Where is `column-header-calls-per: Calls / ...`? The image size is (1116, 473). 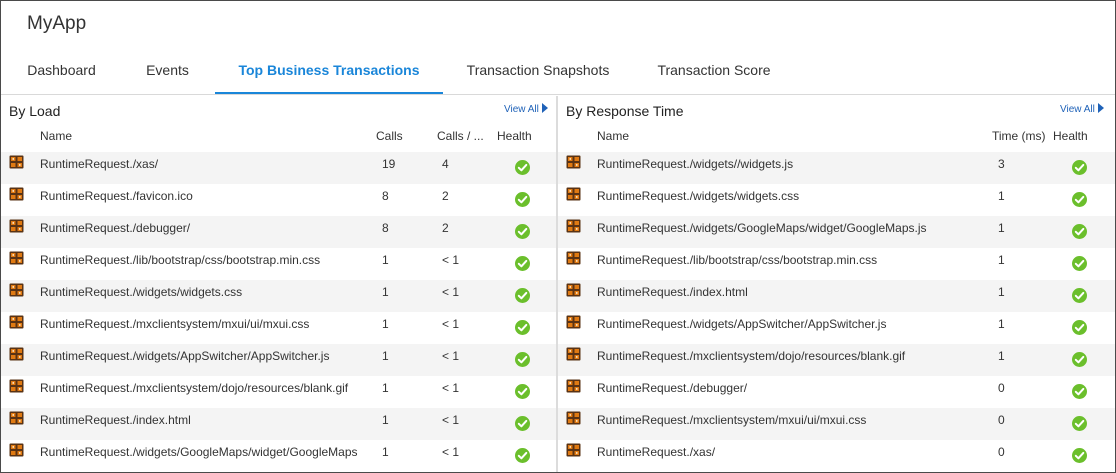 column-header-calls-per: Calls / ... is located at coordinates (460, 136).